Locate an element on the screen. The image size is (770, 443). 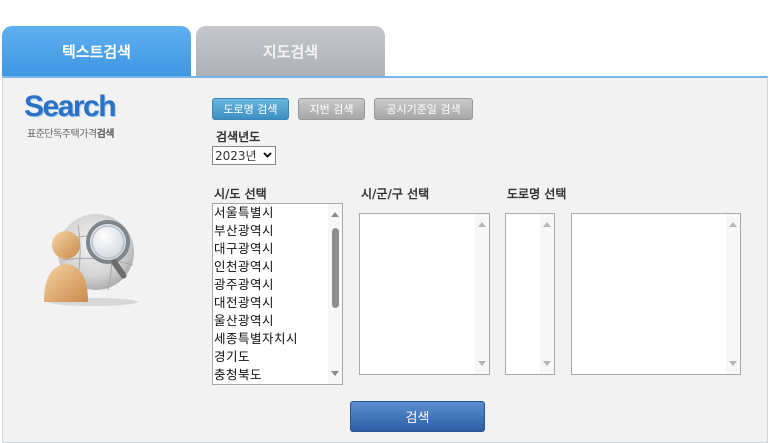
list-item: 부산광역시 is located at coordinates (277, 231).